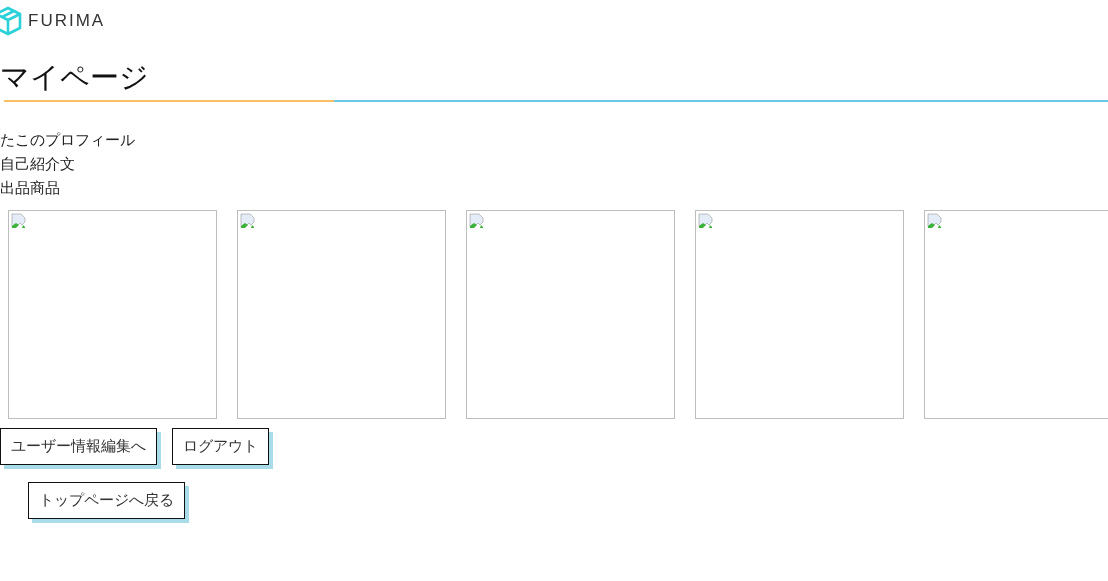 This screenshot has height=581, width=1108. What do you see at coordinates (67, 21) in the screenshot?
I see `logo-text: FURIMA` at bounding box center [67, 21].